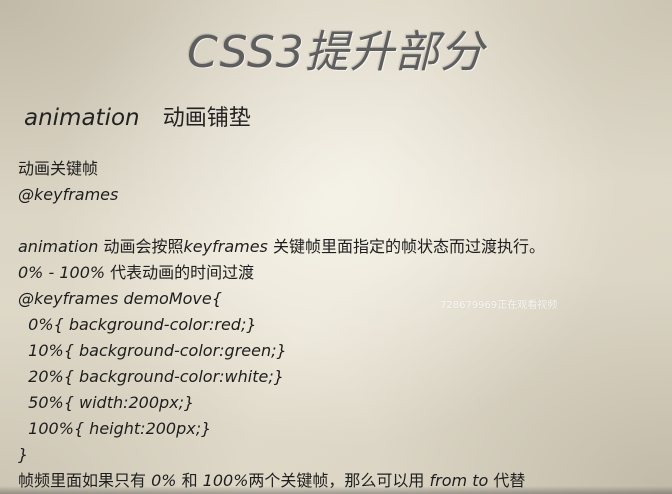  I want to click on subtitle-keyword: animation, so click(82, 118).